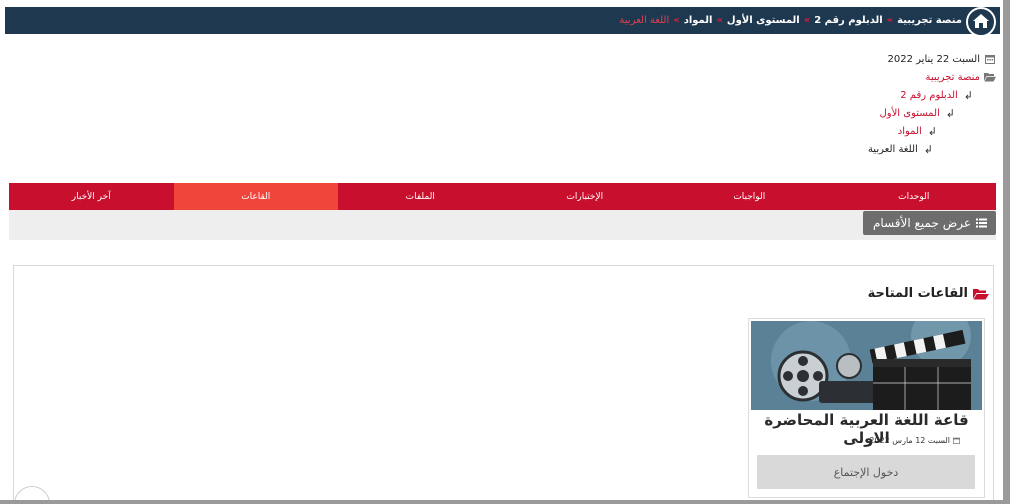 The height and width of the screenshot is (504, 1010). I want to click on tab-rooms: القاعات, so click(255, 196).